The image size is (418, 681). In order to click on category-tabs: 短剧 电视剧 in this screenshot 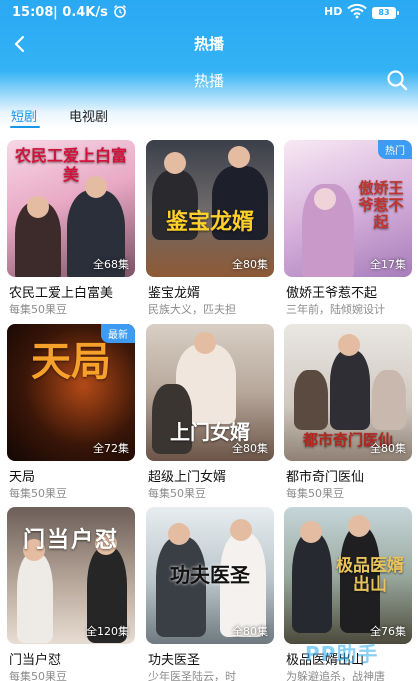, I will do `click(209, 116)`.